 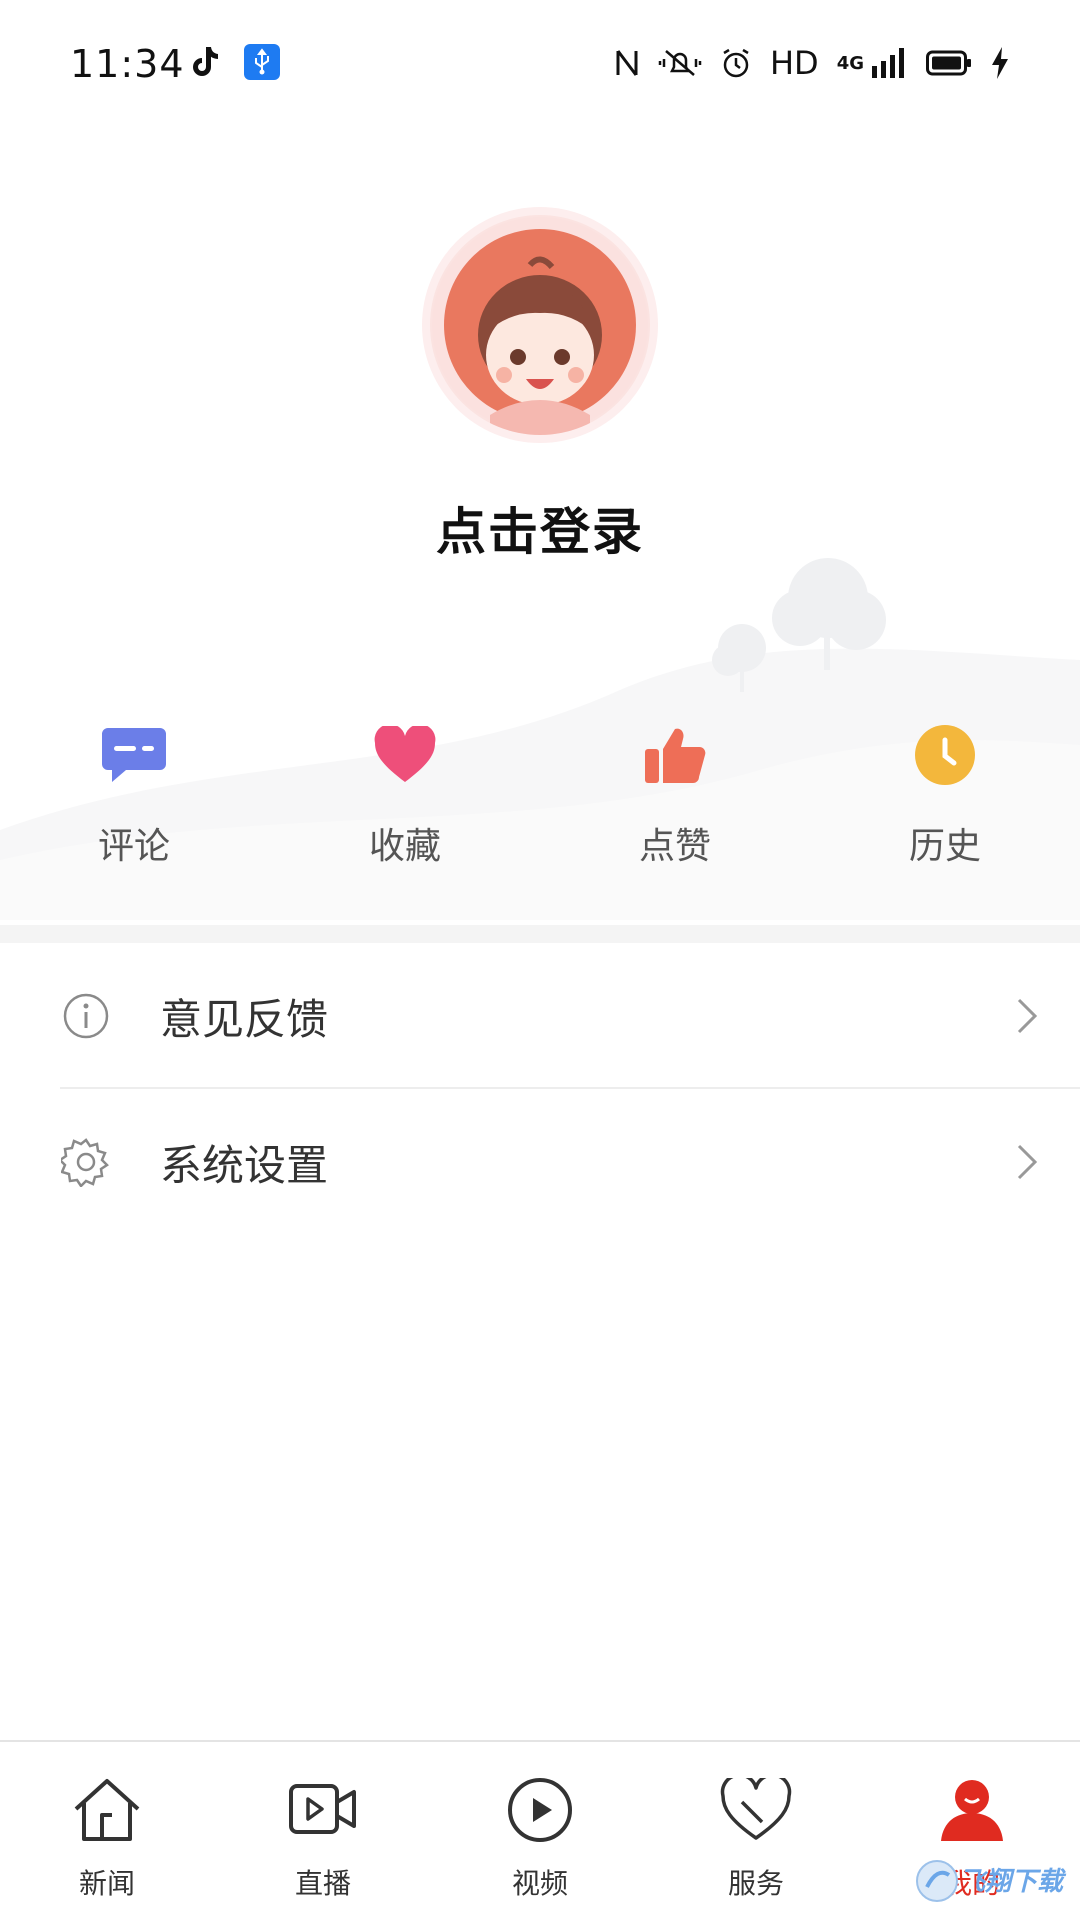 I want to click on menu-item-feedback: 意见反馈, so click(x=540, y=1016).